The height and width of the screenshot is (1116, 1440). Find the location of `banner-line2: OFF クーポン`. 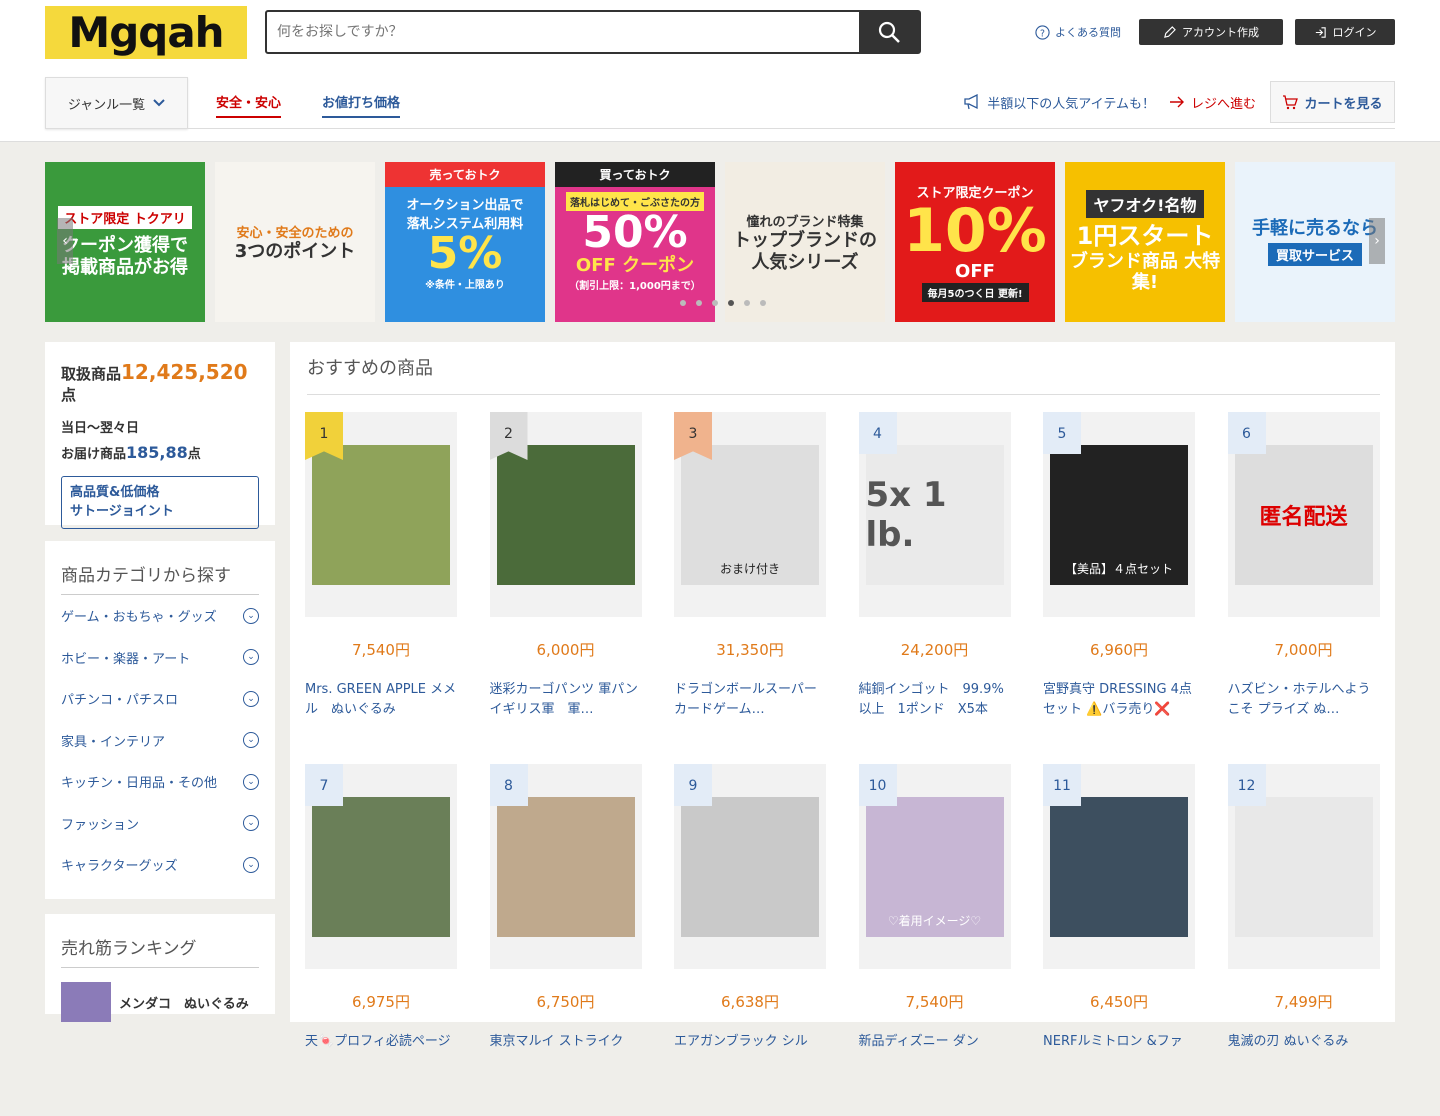

banner-line2: OFF クーポン is located at coordinates (635, 266).